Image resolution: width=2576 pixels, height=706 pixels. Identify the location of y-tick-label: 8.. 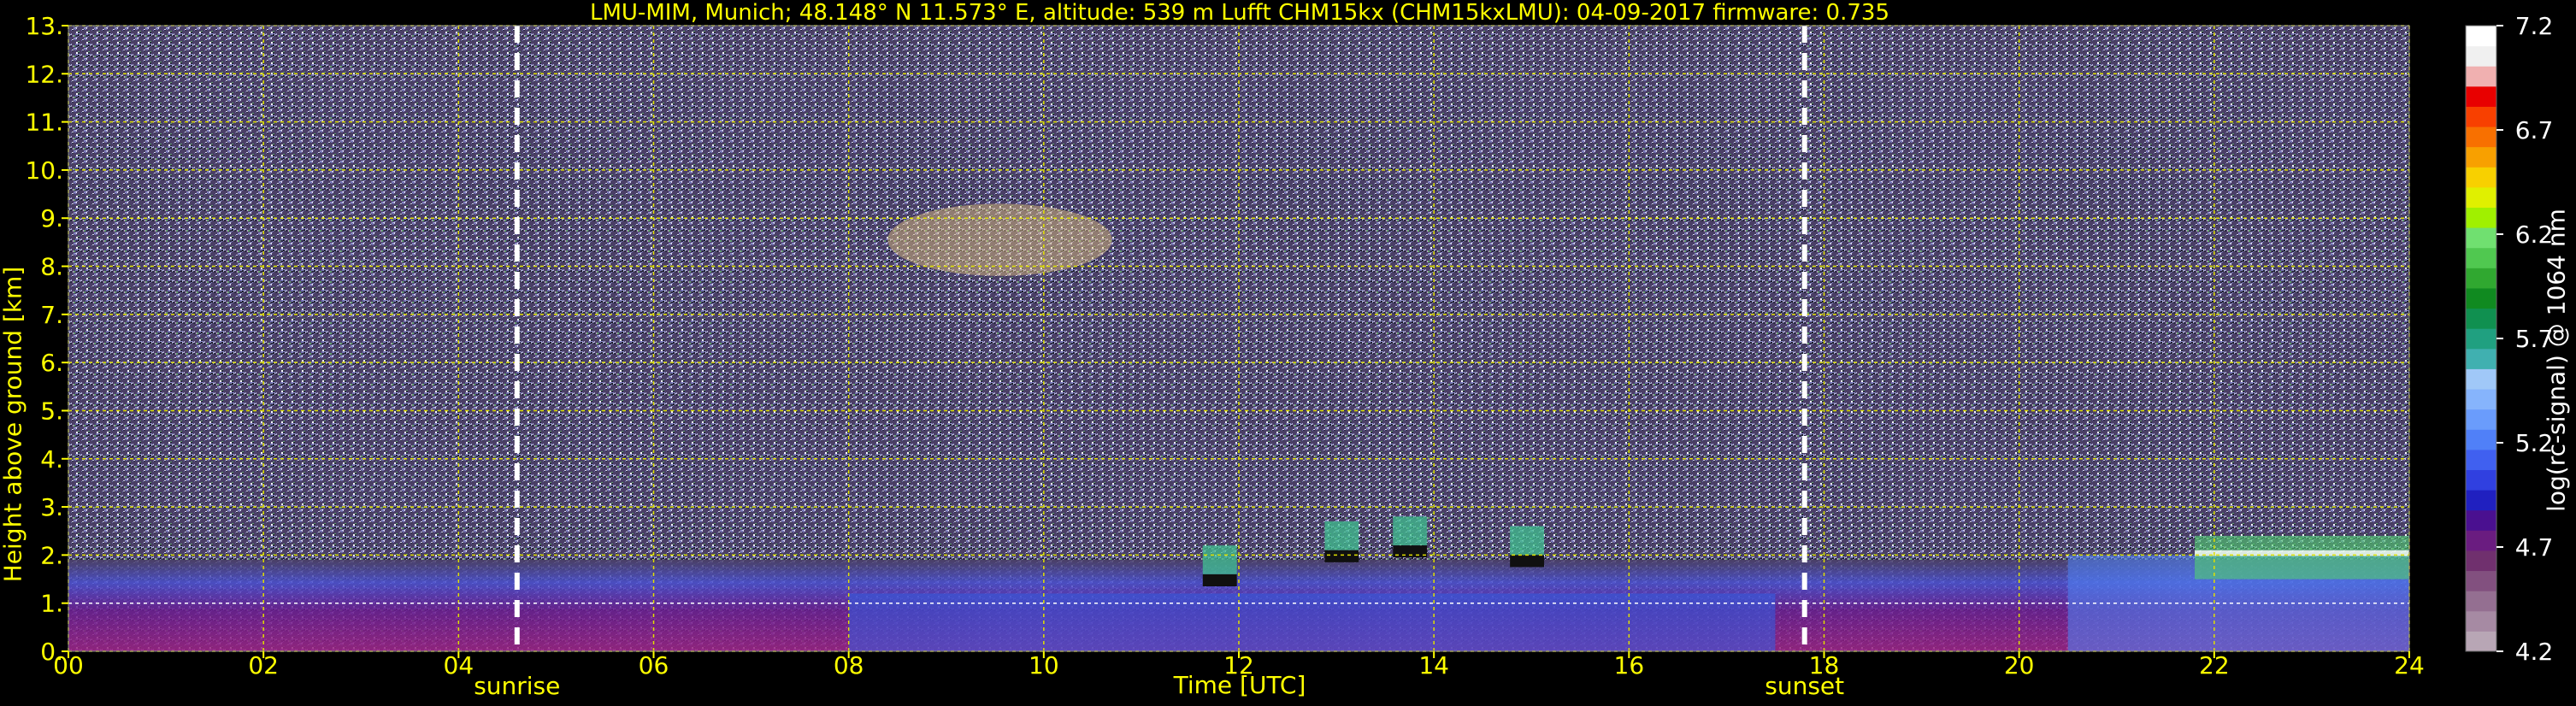
(51, 267).